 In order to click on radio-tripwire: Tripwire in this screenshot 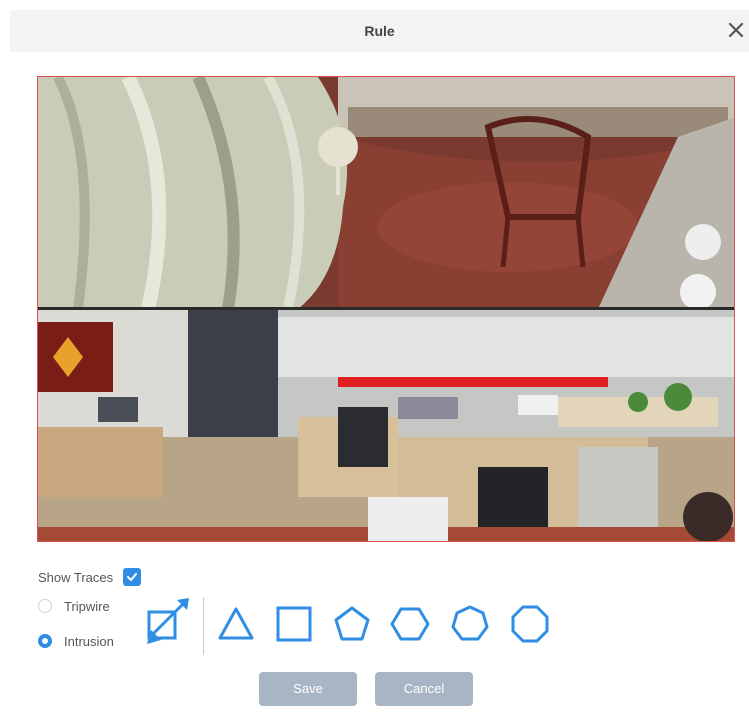, I will do `click(74, 606)`.